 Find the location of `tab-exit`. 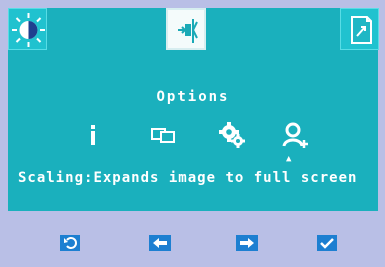

tab-exit is located at coordinates (359, 29).